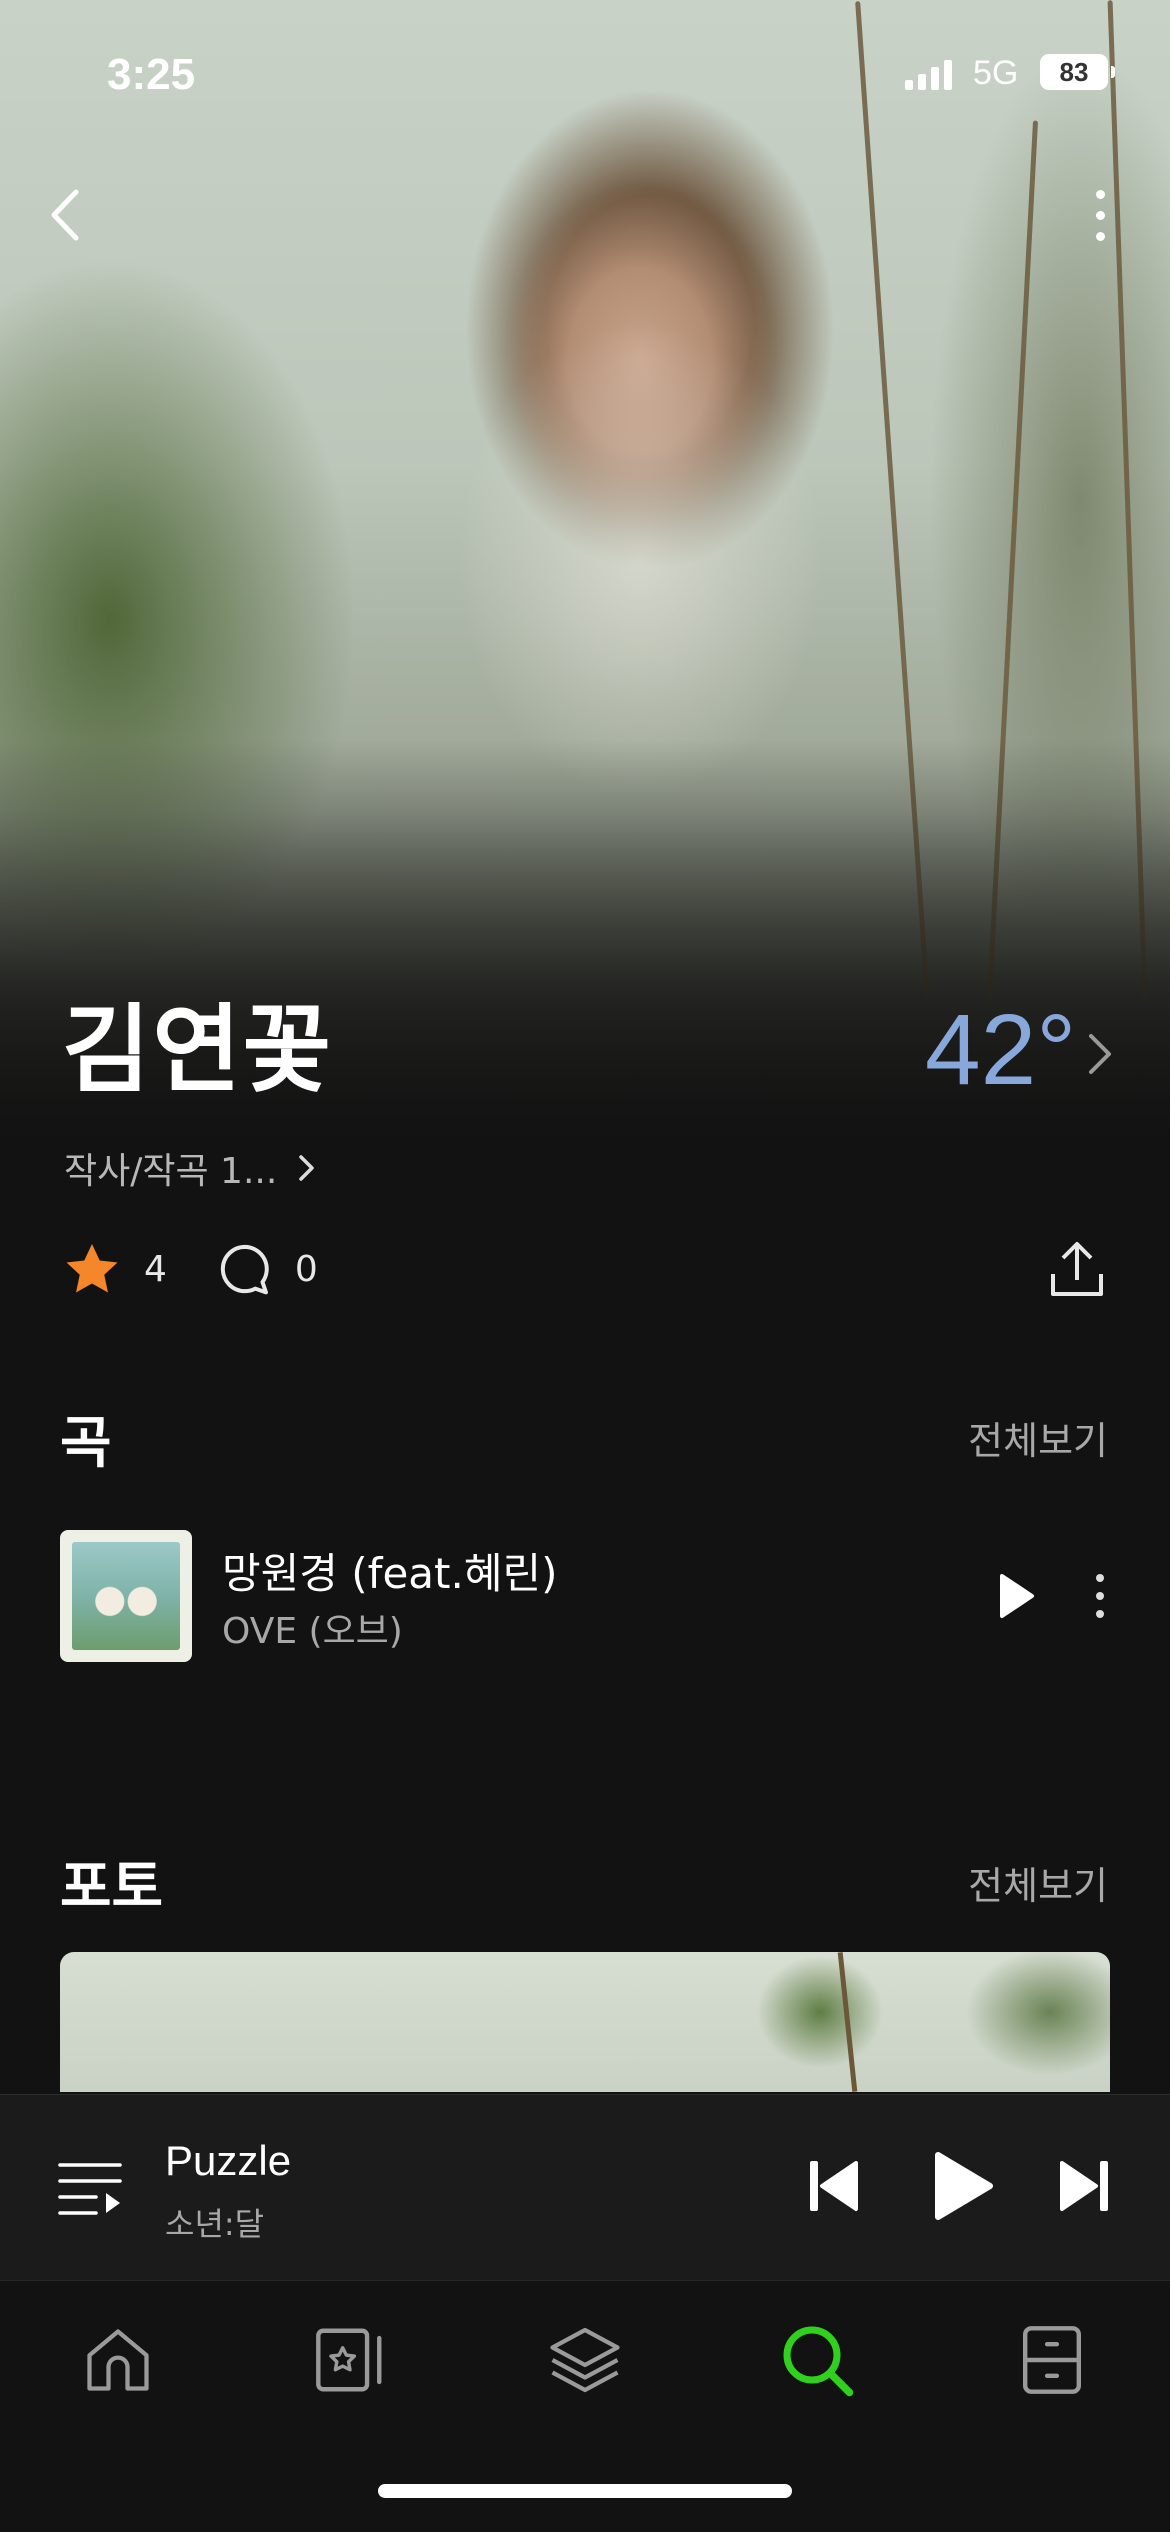  I want to click on comment-button: 0, so click(267, 1269).